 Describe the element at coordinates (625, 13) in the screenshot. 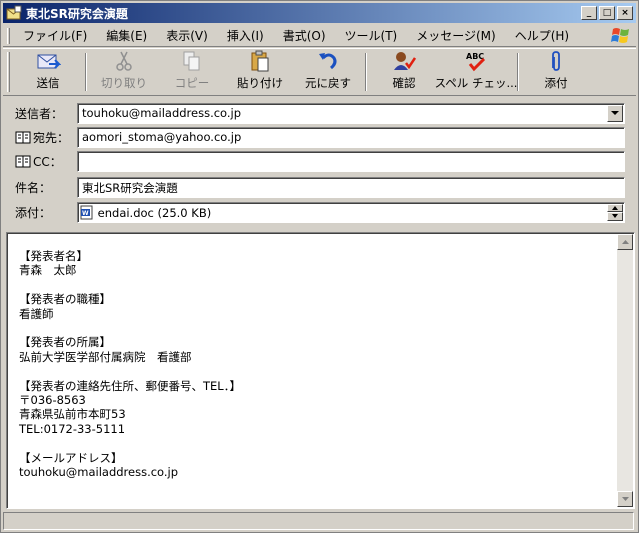

I see `close-button: ×` at that location.